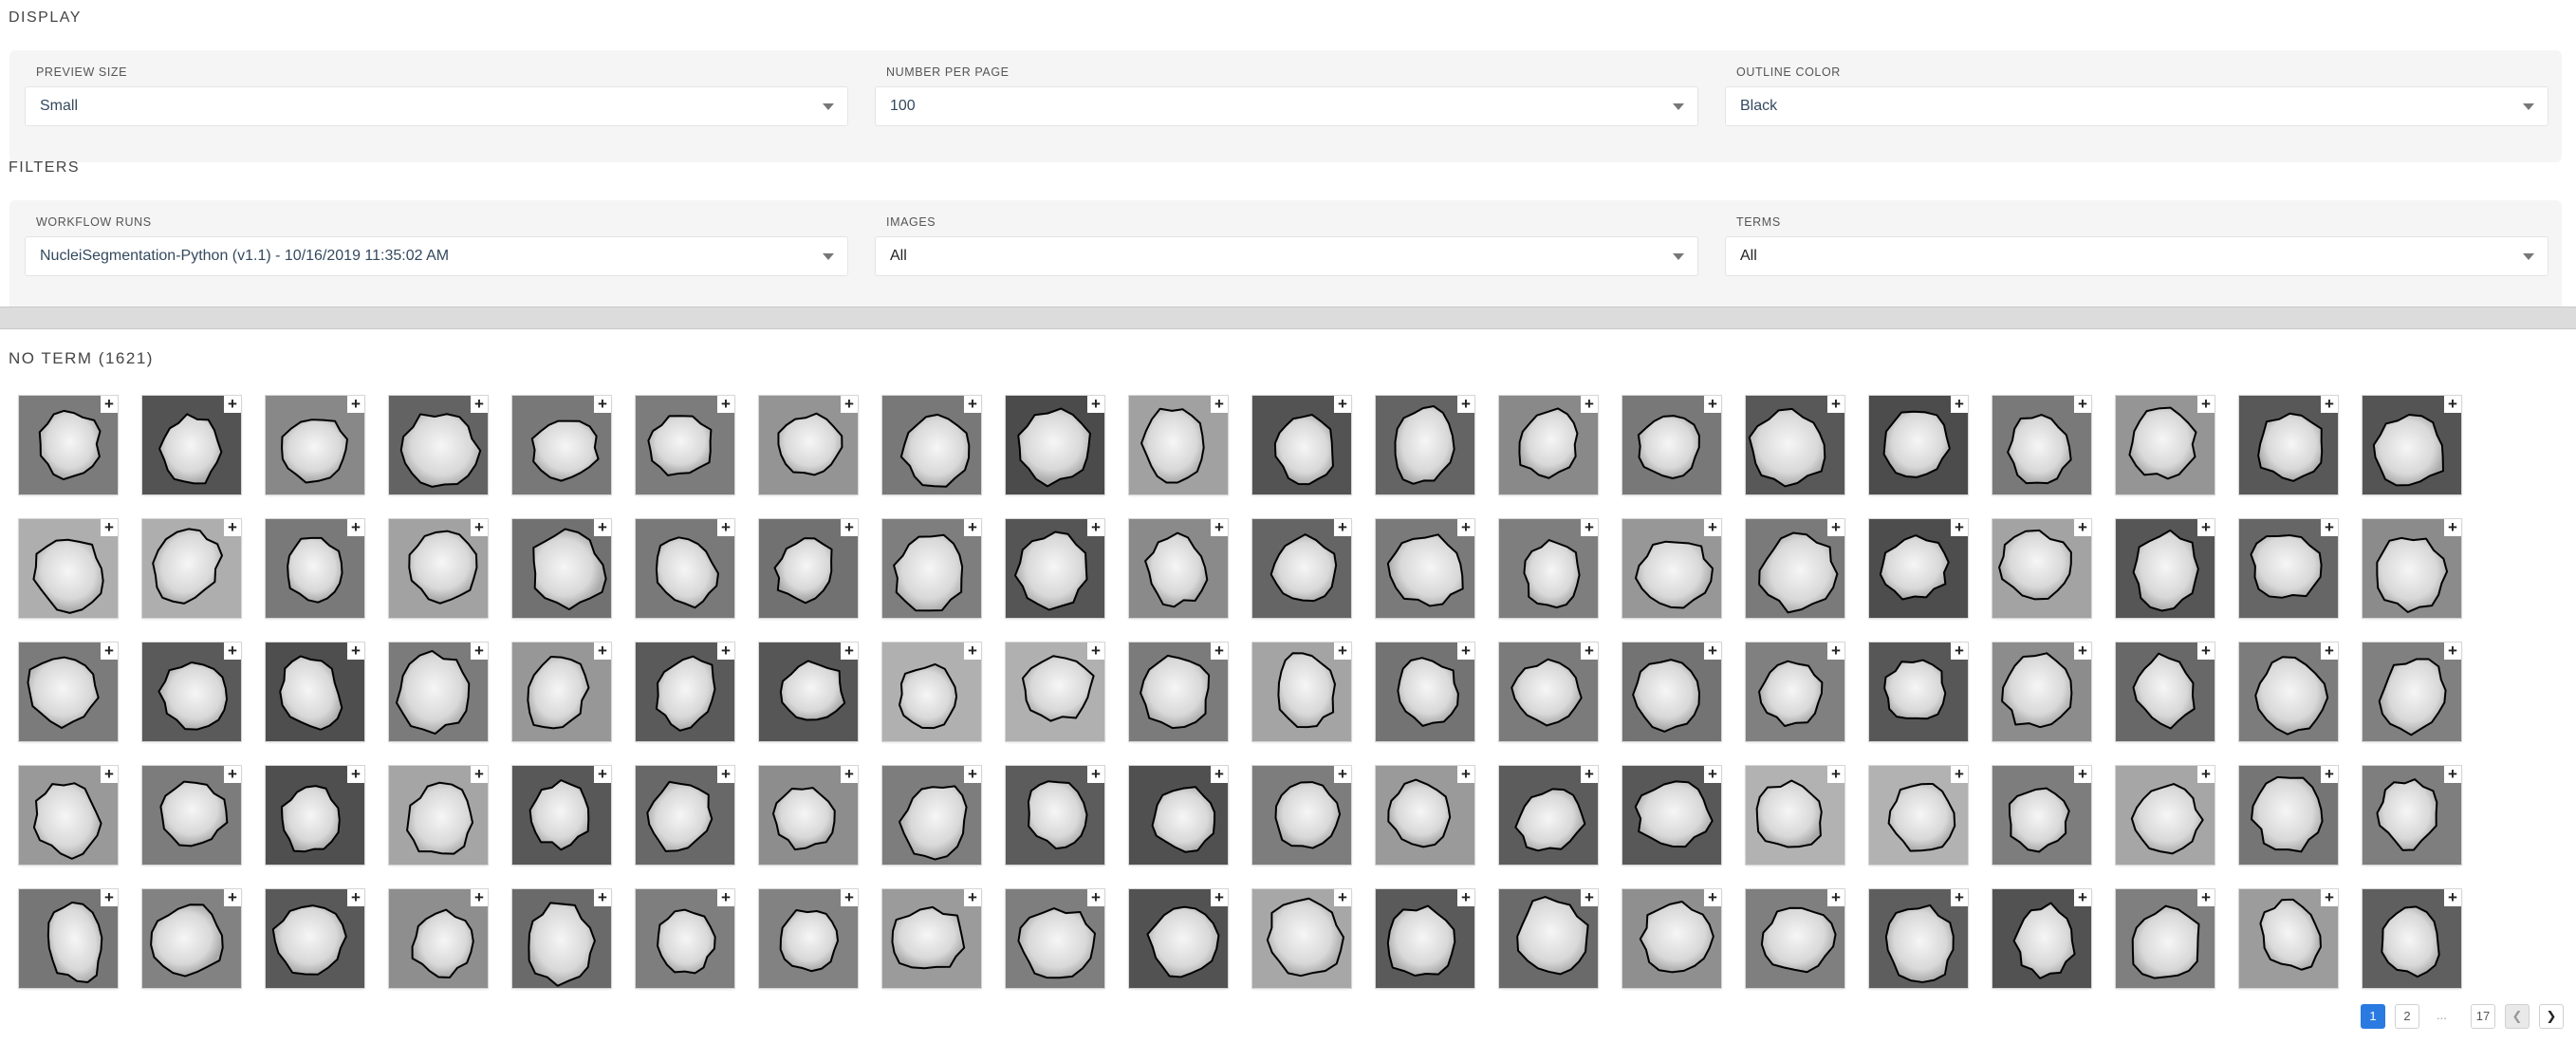  Describe the element at coordinates (2136, 256) in the screenshot. I see `terms-select: All` at that location.